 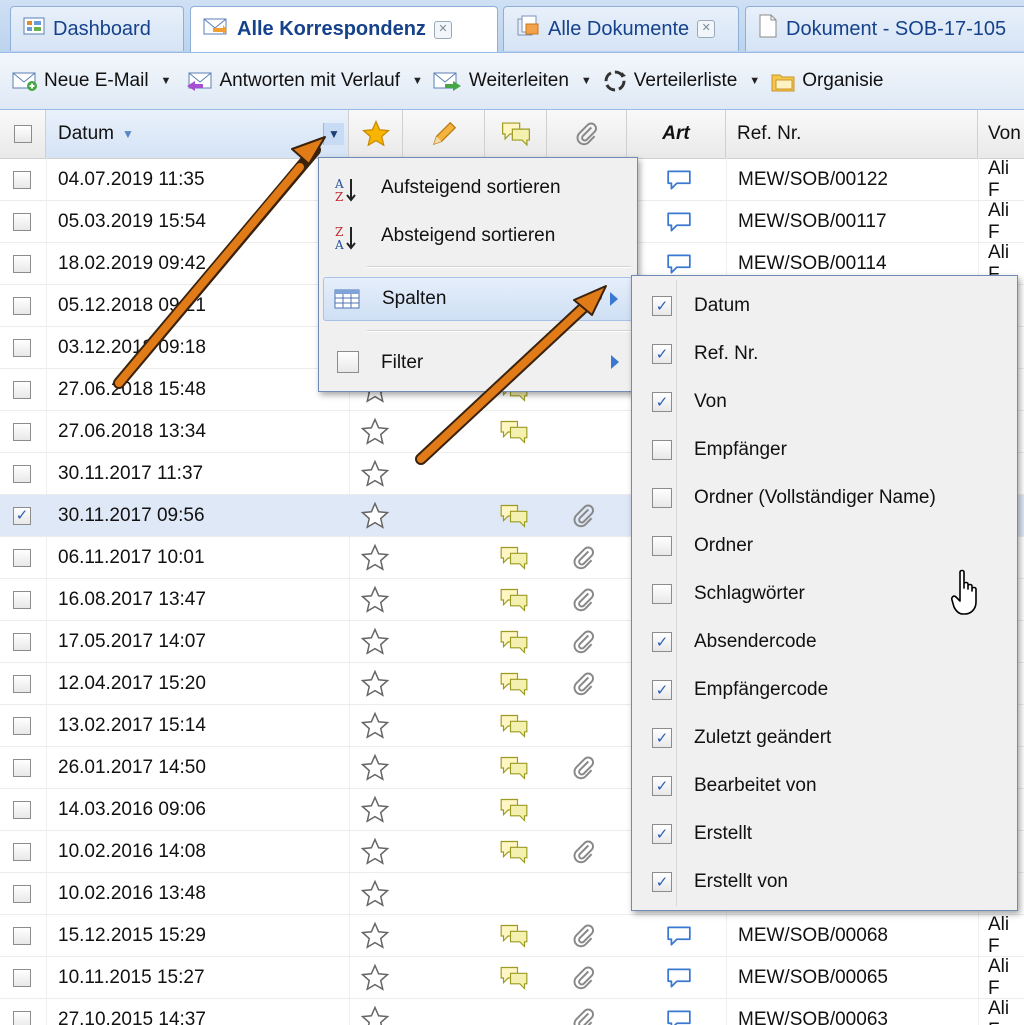 What do you see at coordinates (824, 402) in the screenshot?
I see `columns-submenu-item: ✓ Von` at bounding box center [824, 402].